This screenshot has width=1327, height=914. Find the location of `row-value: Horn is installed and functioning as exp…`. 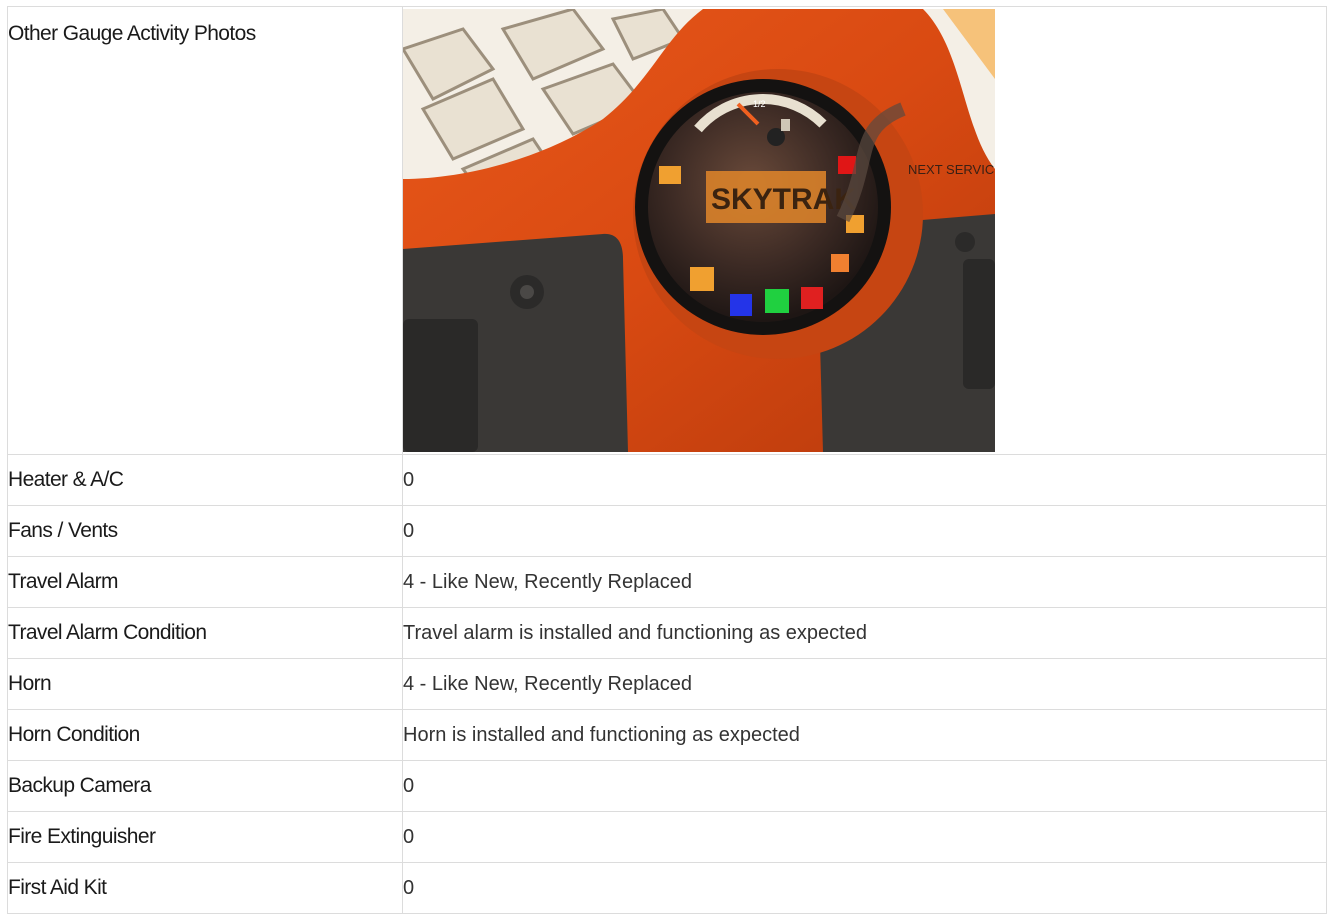

row-value: Horn is installed and functioning as exp… is located at coordinates (864, 735).